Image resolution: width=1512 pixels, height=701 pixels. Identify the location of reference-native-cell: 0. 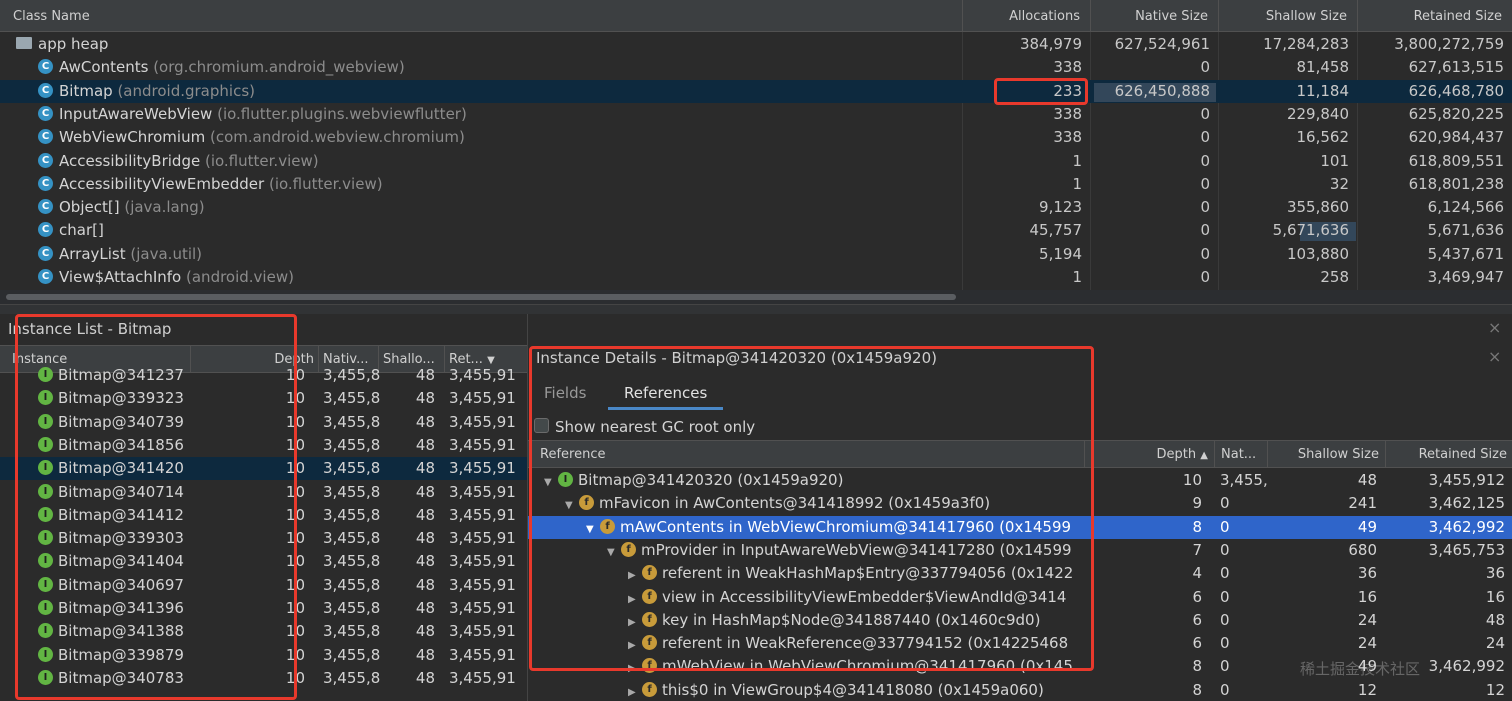
(1225, 619).